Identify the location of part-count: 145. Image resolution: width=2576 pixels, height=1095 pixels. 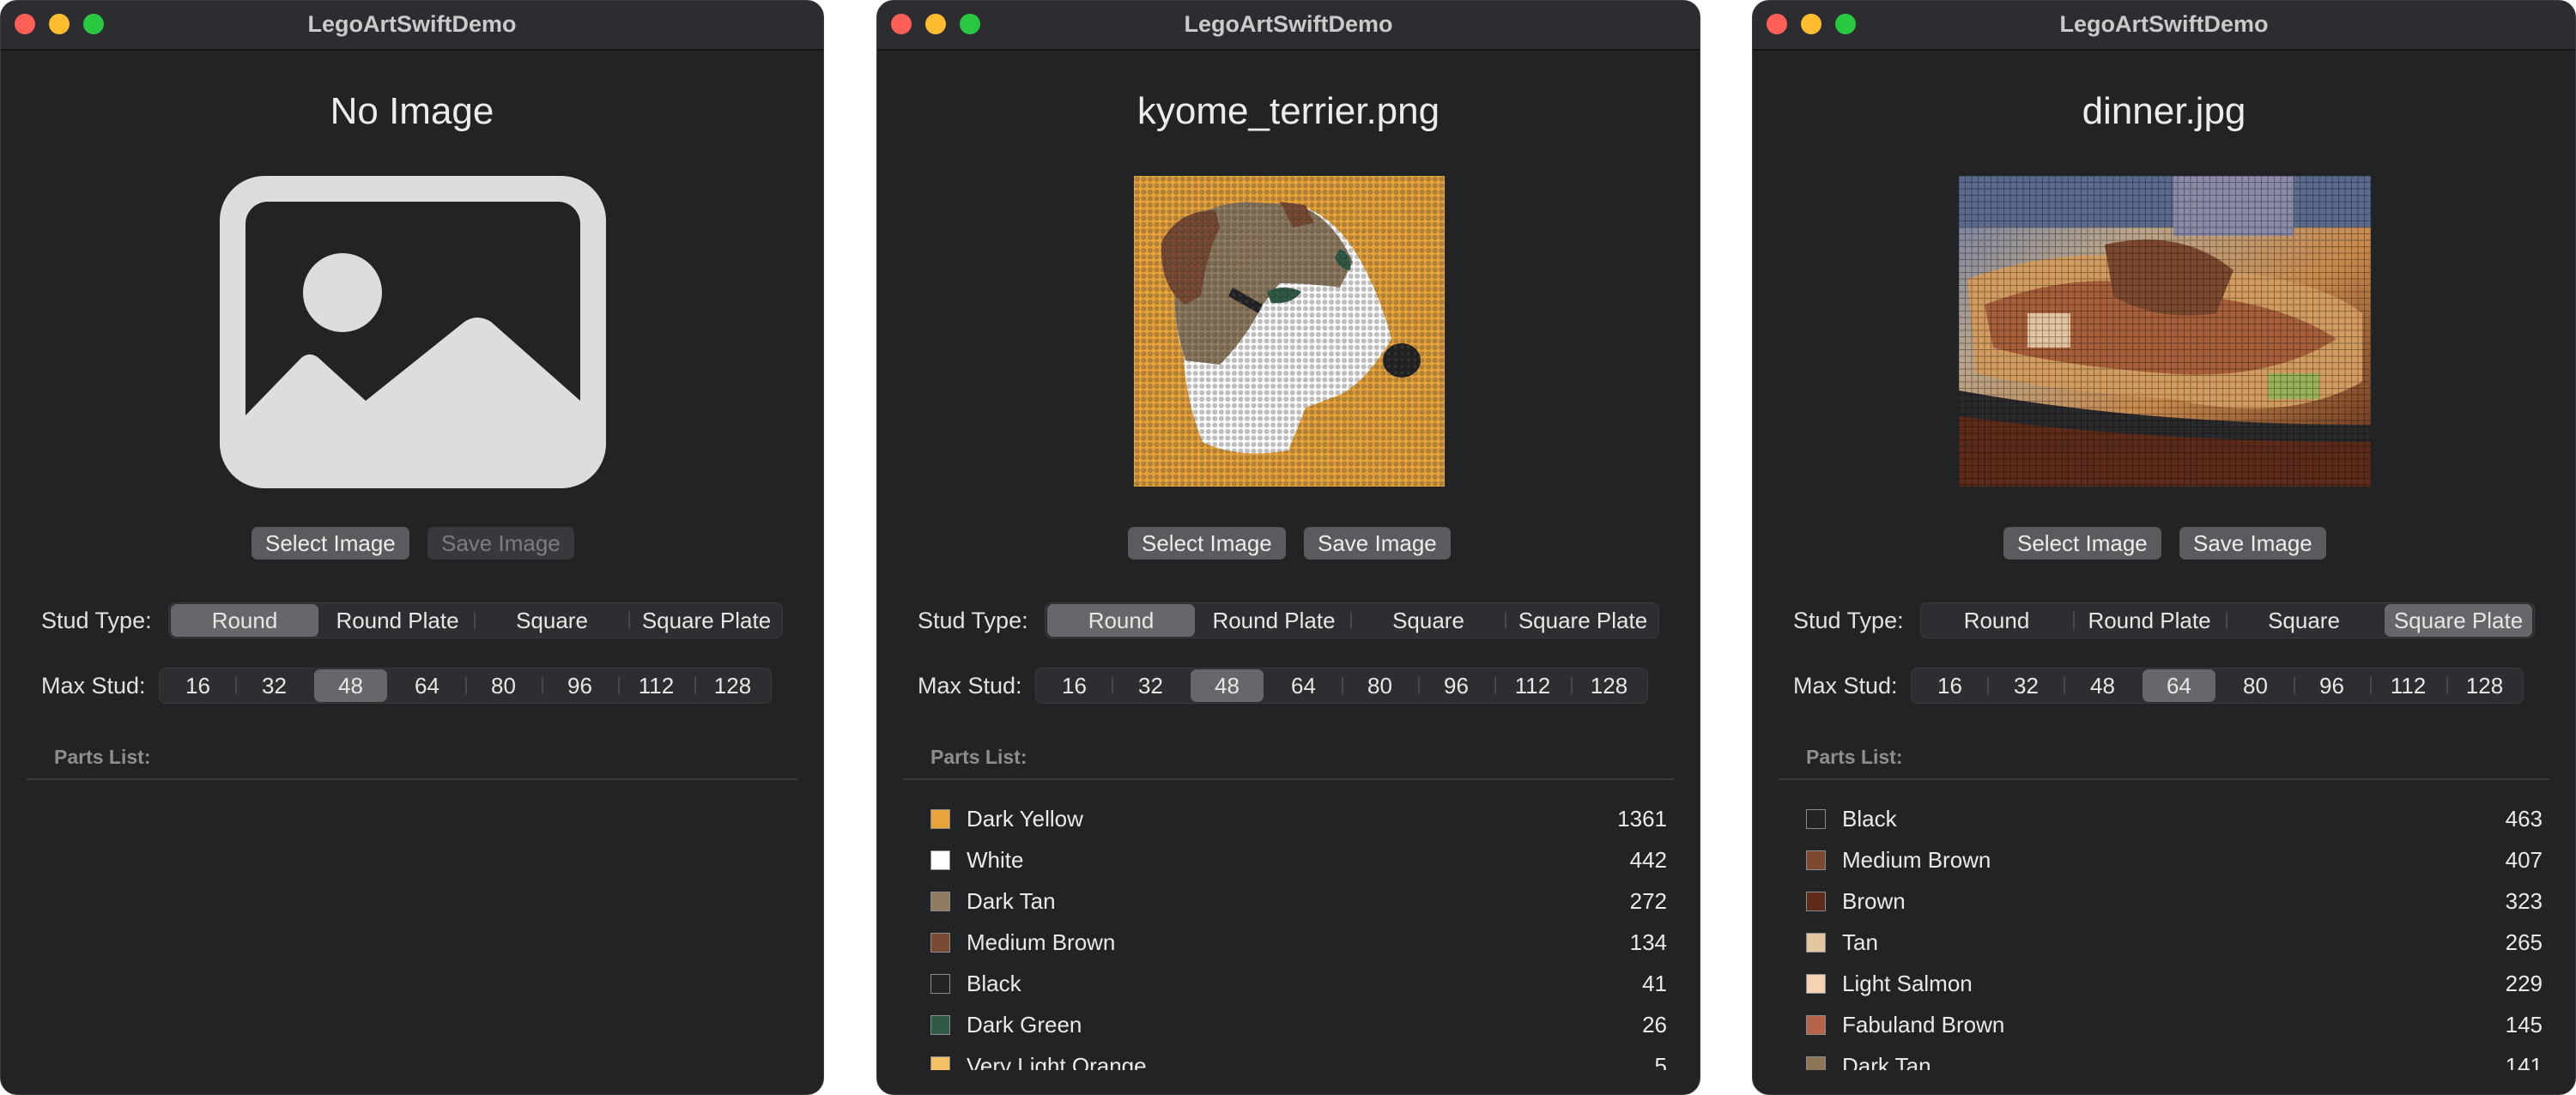
(2524, 1025).